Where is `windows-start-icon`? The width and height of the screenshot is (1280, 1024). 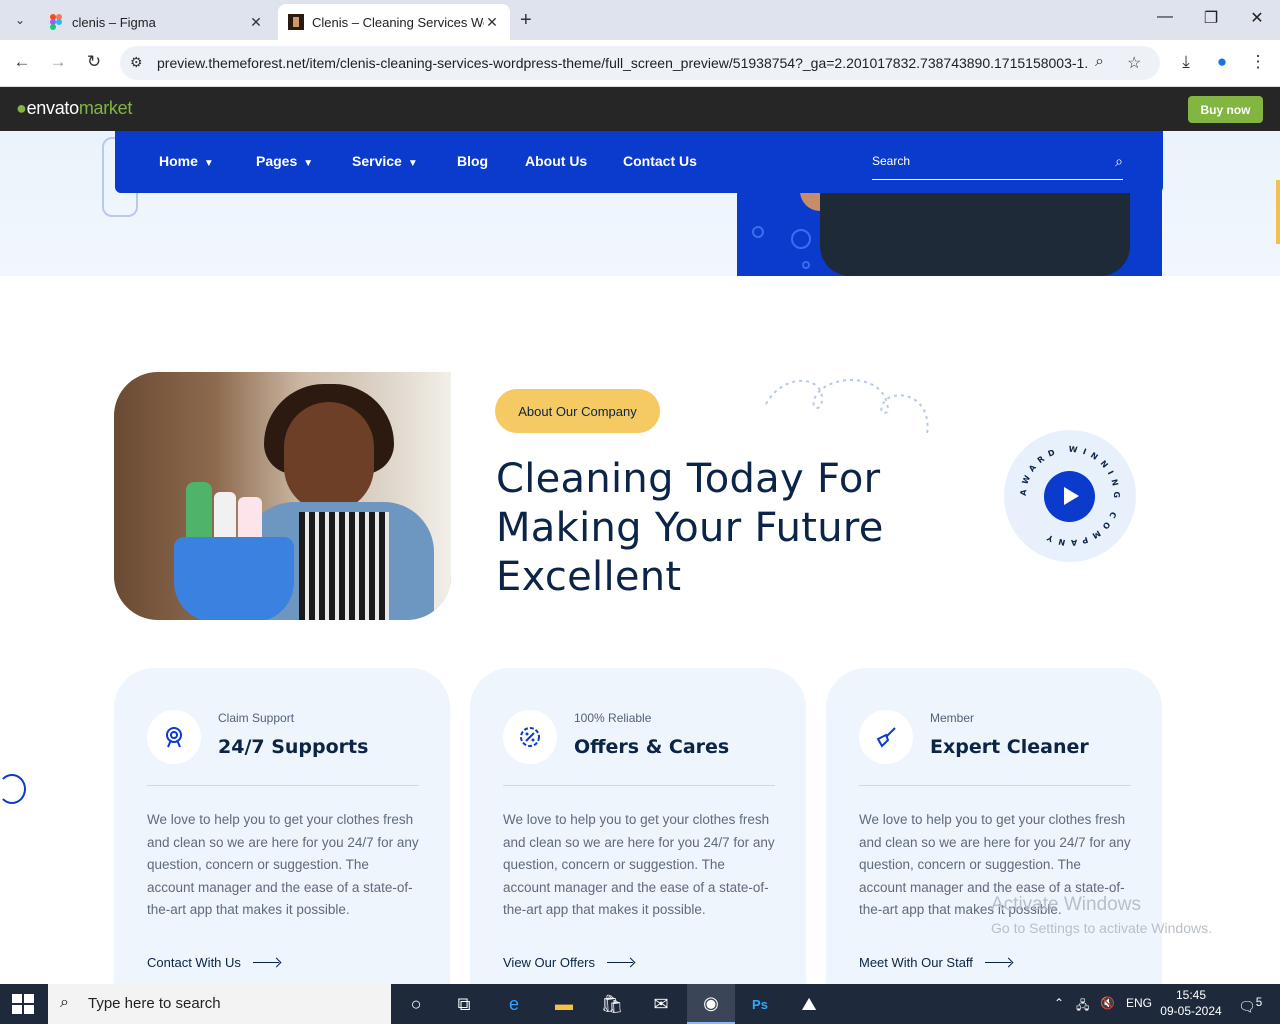 windows-start-icon is located at coordinates (23, 1004).